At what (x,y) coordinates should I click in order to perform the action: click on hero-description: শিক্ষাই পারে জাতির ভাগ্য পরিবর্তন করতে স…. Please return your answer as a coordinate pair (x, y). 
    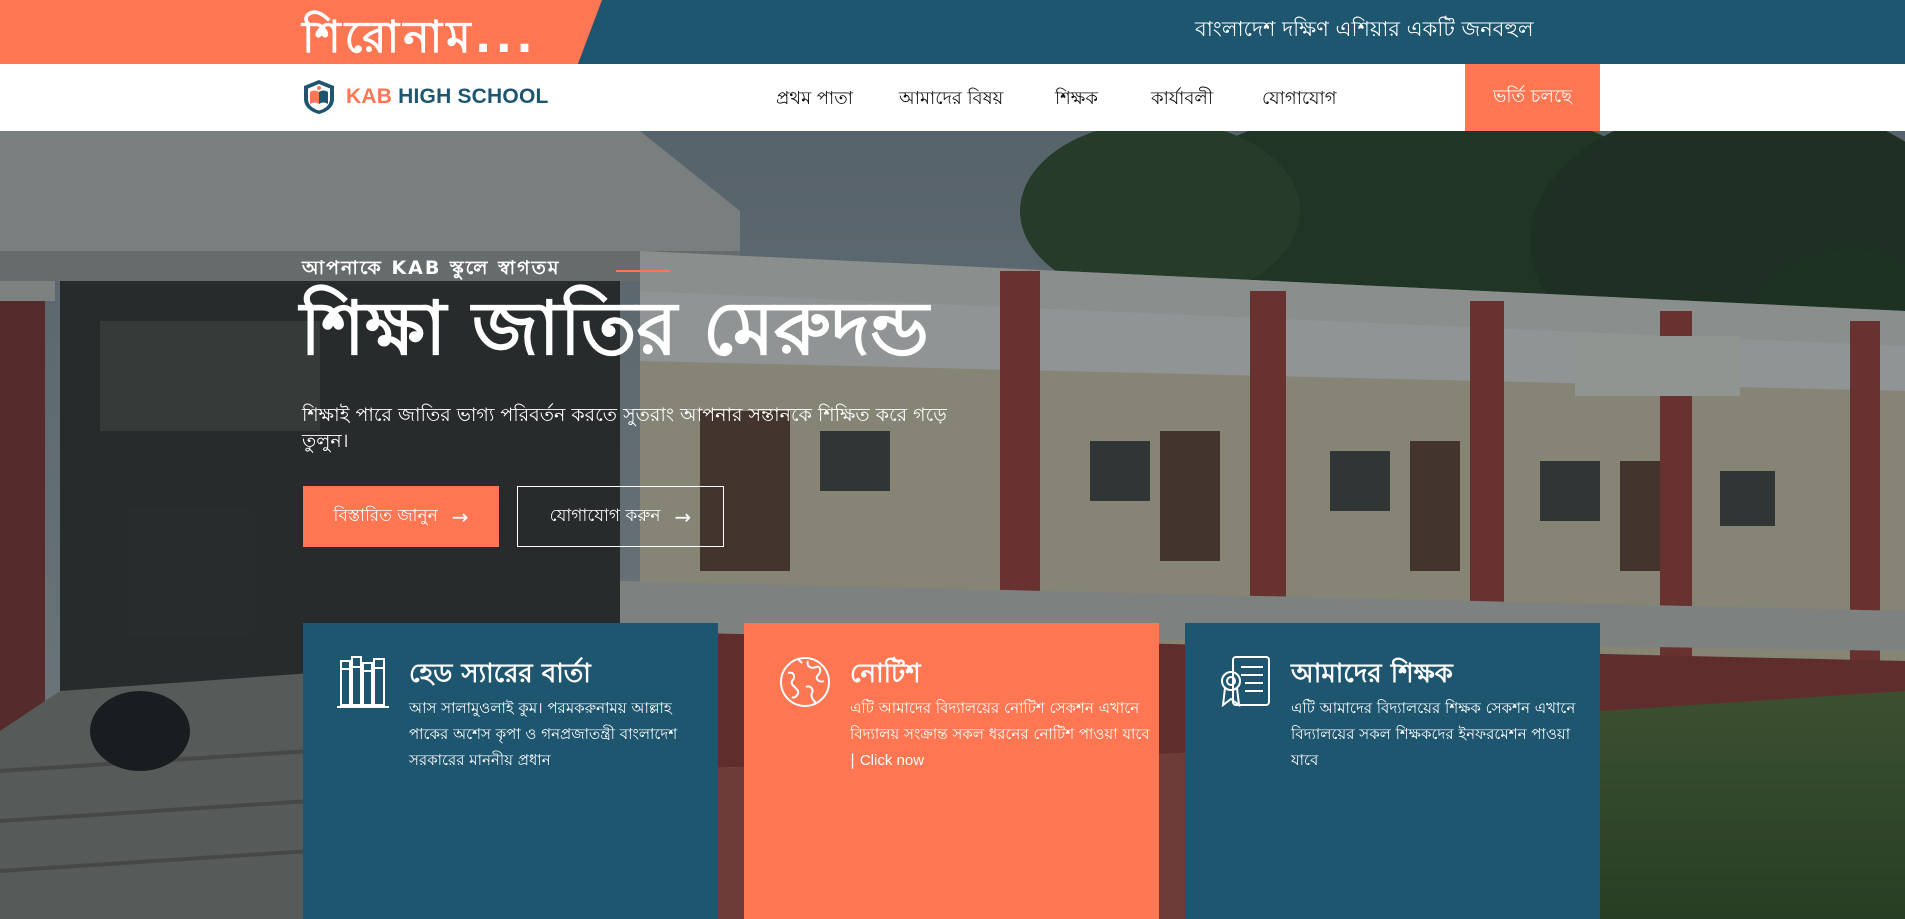
    Looking at the image, I should click on (624, 428).